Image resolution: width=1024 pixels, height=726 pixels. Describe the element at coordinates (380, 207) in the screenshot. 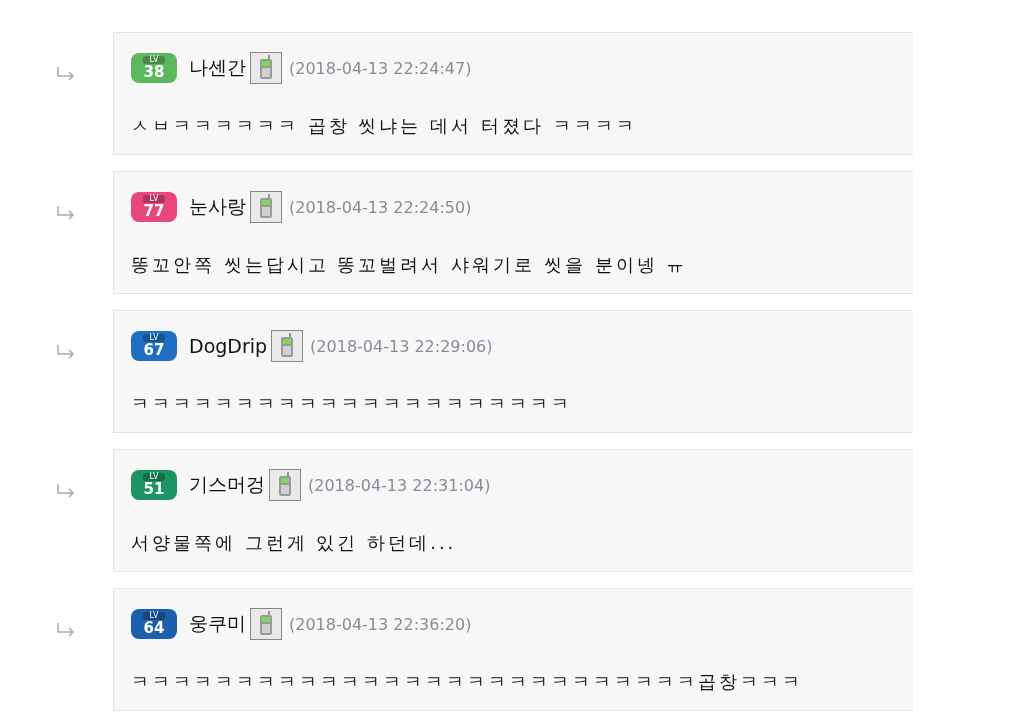

I see `comment-time: (2018-04-13 22:24:50)` at that location.